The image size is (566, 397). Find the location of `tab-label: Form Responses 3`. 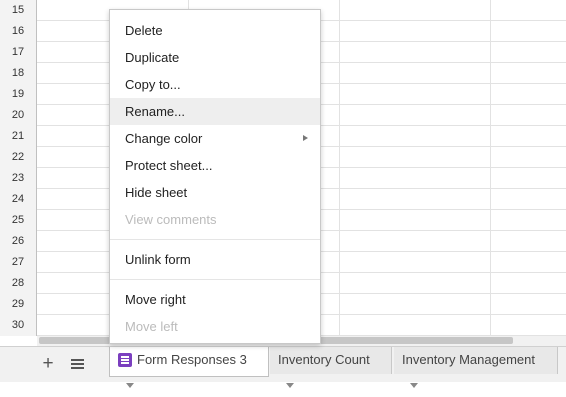

tab-label: Form Responses 3 is located at coordinates (192, 359).